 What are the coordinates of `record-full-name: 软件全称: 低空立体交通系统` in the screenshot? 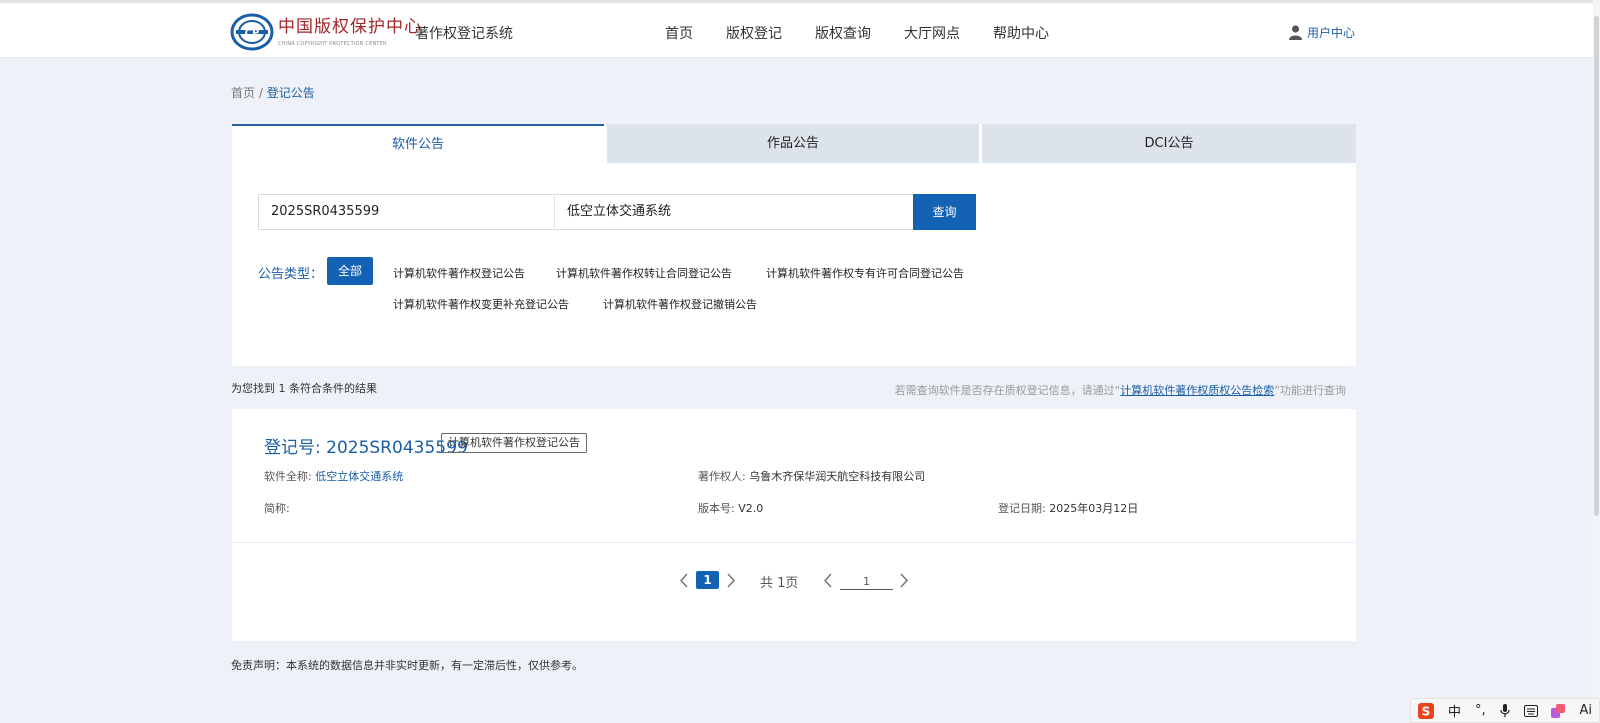 It's located at (333, 476).